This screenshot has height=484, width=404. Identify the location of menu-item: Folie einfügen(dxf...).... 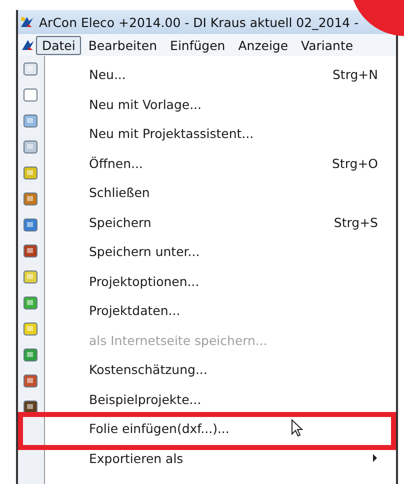
(242, 429).